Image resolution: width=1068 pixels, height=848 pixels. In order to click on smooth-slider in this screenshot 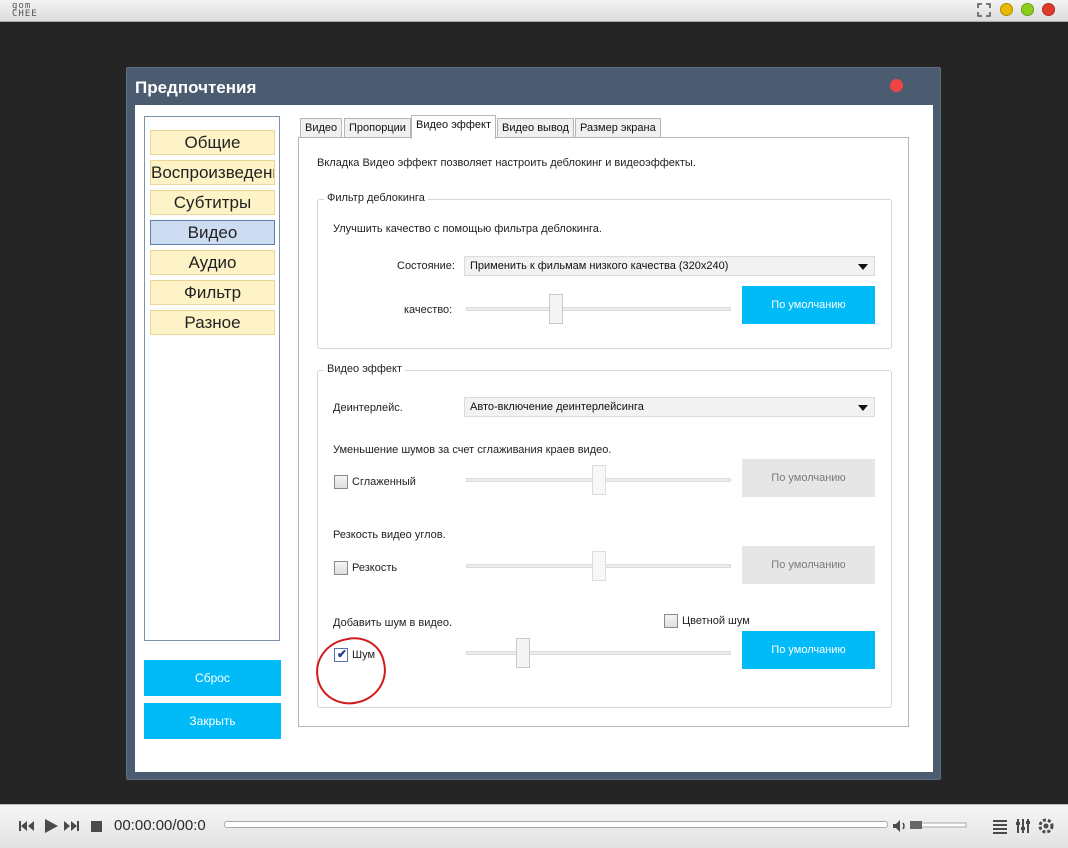, I will do `click(598, 480)`.